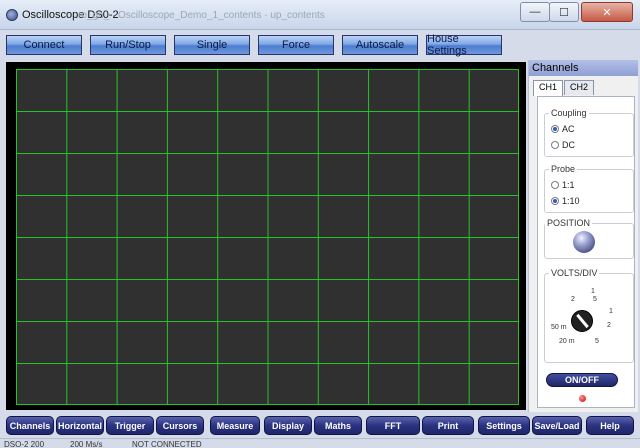 The image size is (640, 448). Describe the element at coordinates (504, 425) in the screenshot. I see `settings-button: Settings` at that location.